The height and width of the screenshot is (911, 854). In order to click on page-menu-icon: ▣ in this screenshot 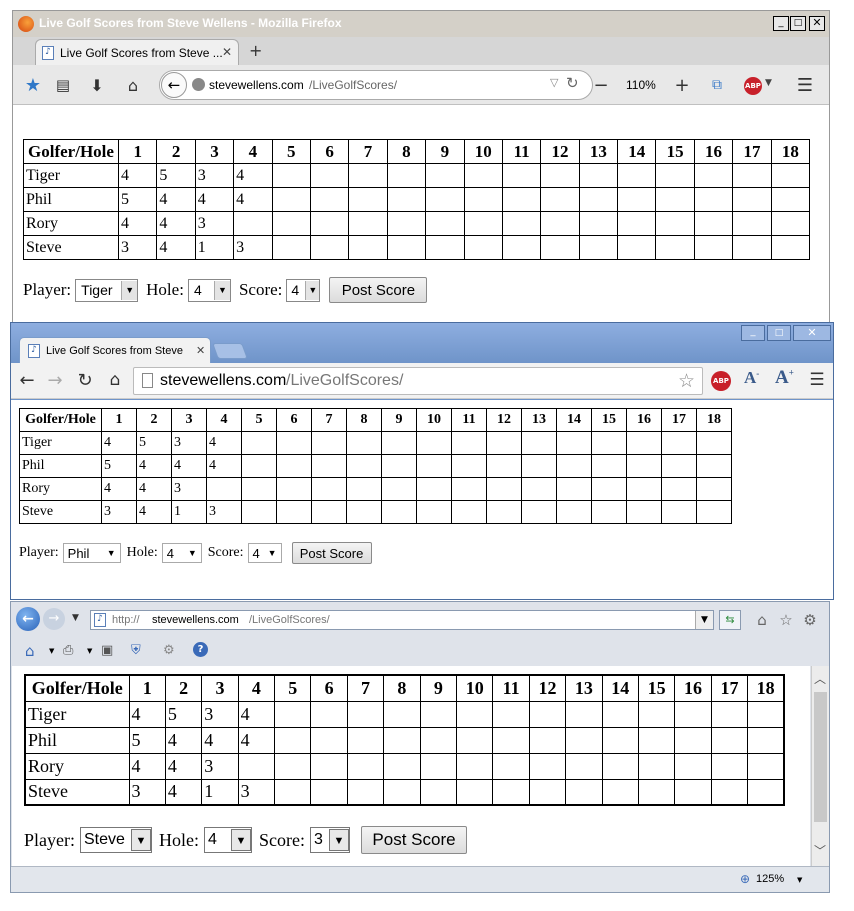, I will do `click(107, 650)`.